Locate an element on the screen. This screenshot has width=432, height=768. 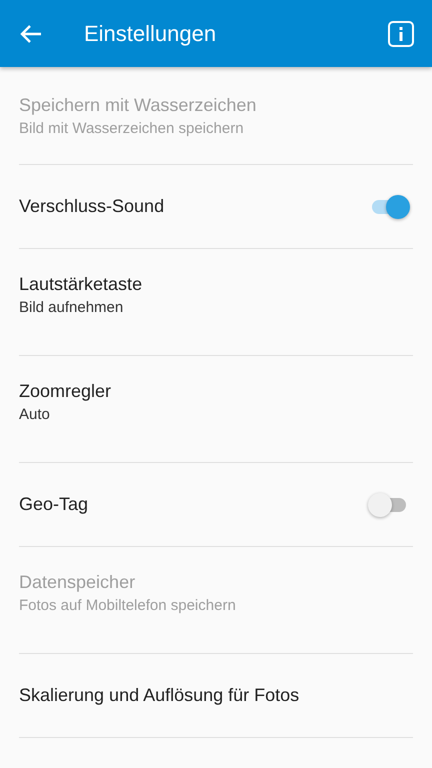
setting-title: Datenspeicher is located at coordinates (77, 582).